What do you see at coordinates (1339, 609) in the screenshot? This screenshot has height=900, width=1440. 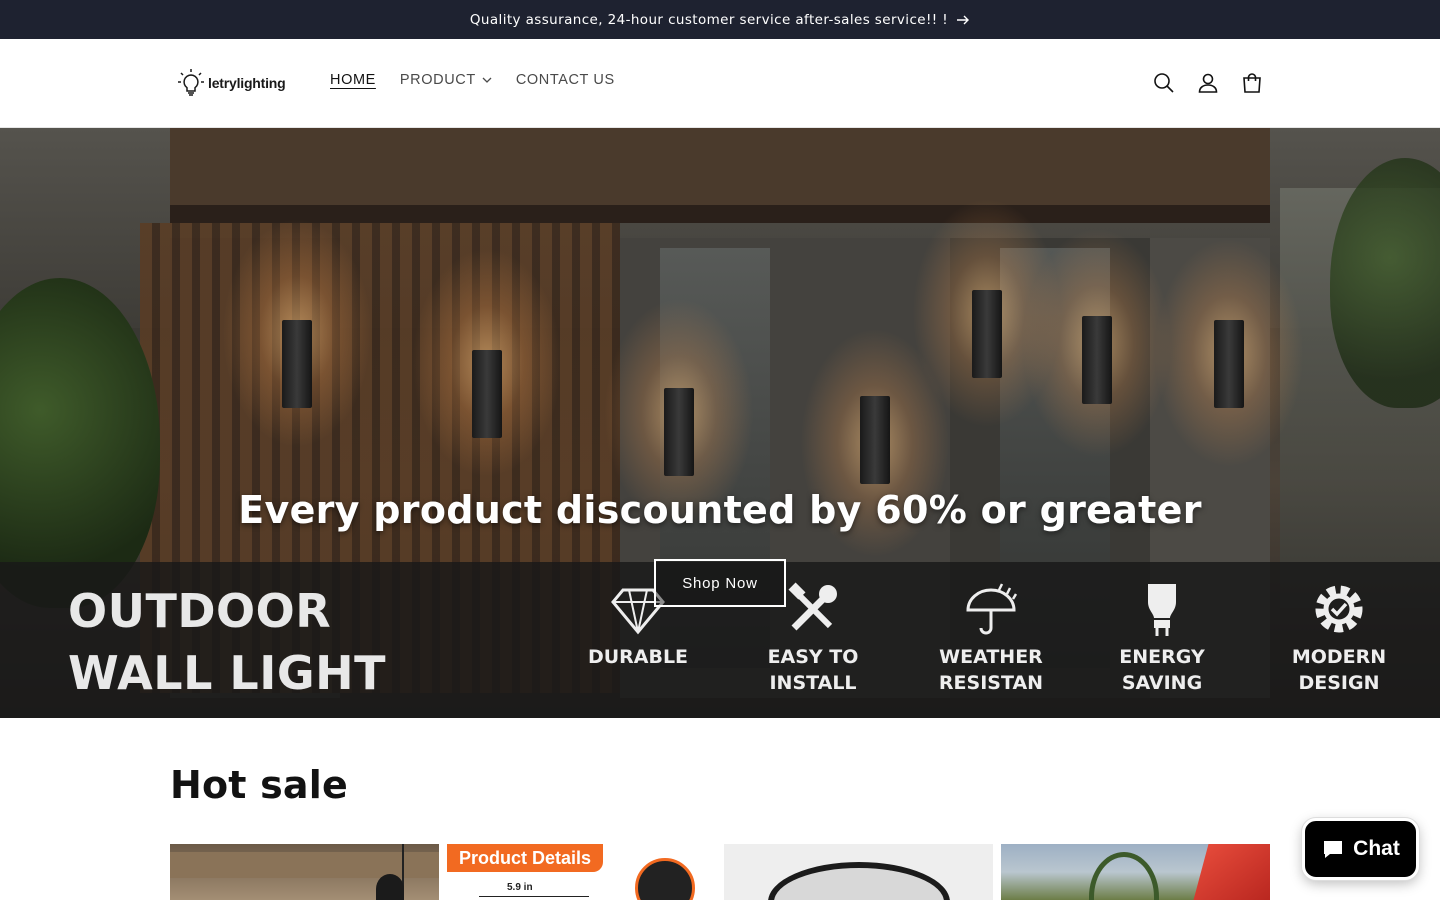 I see `gear-icon` at bounding box center [1339, 609].